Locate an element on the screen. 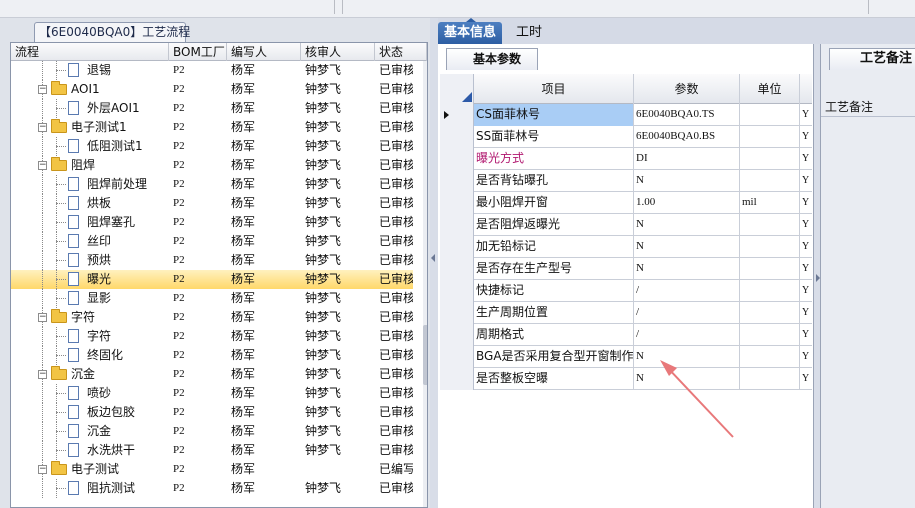 This screenshot has width=915, height=508. param-row: 是否阻焊返曝光 N Y is located at coordinates (626, 225).